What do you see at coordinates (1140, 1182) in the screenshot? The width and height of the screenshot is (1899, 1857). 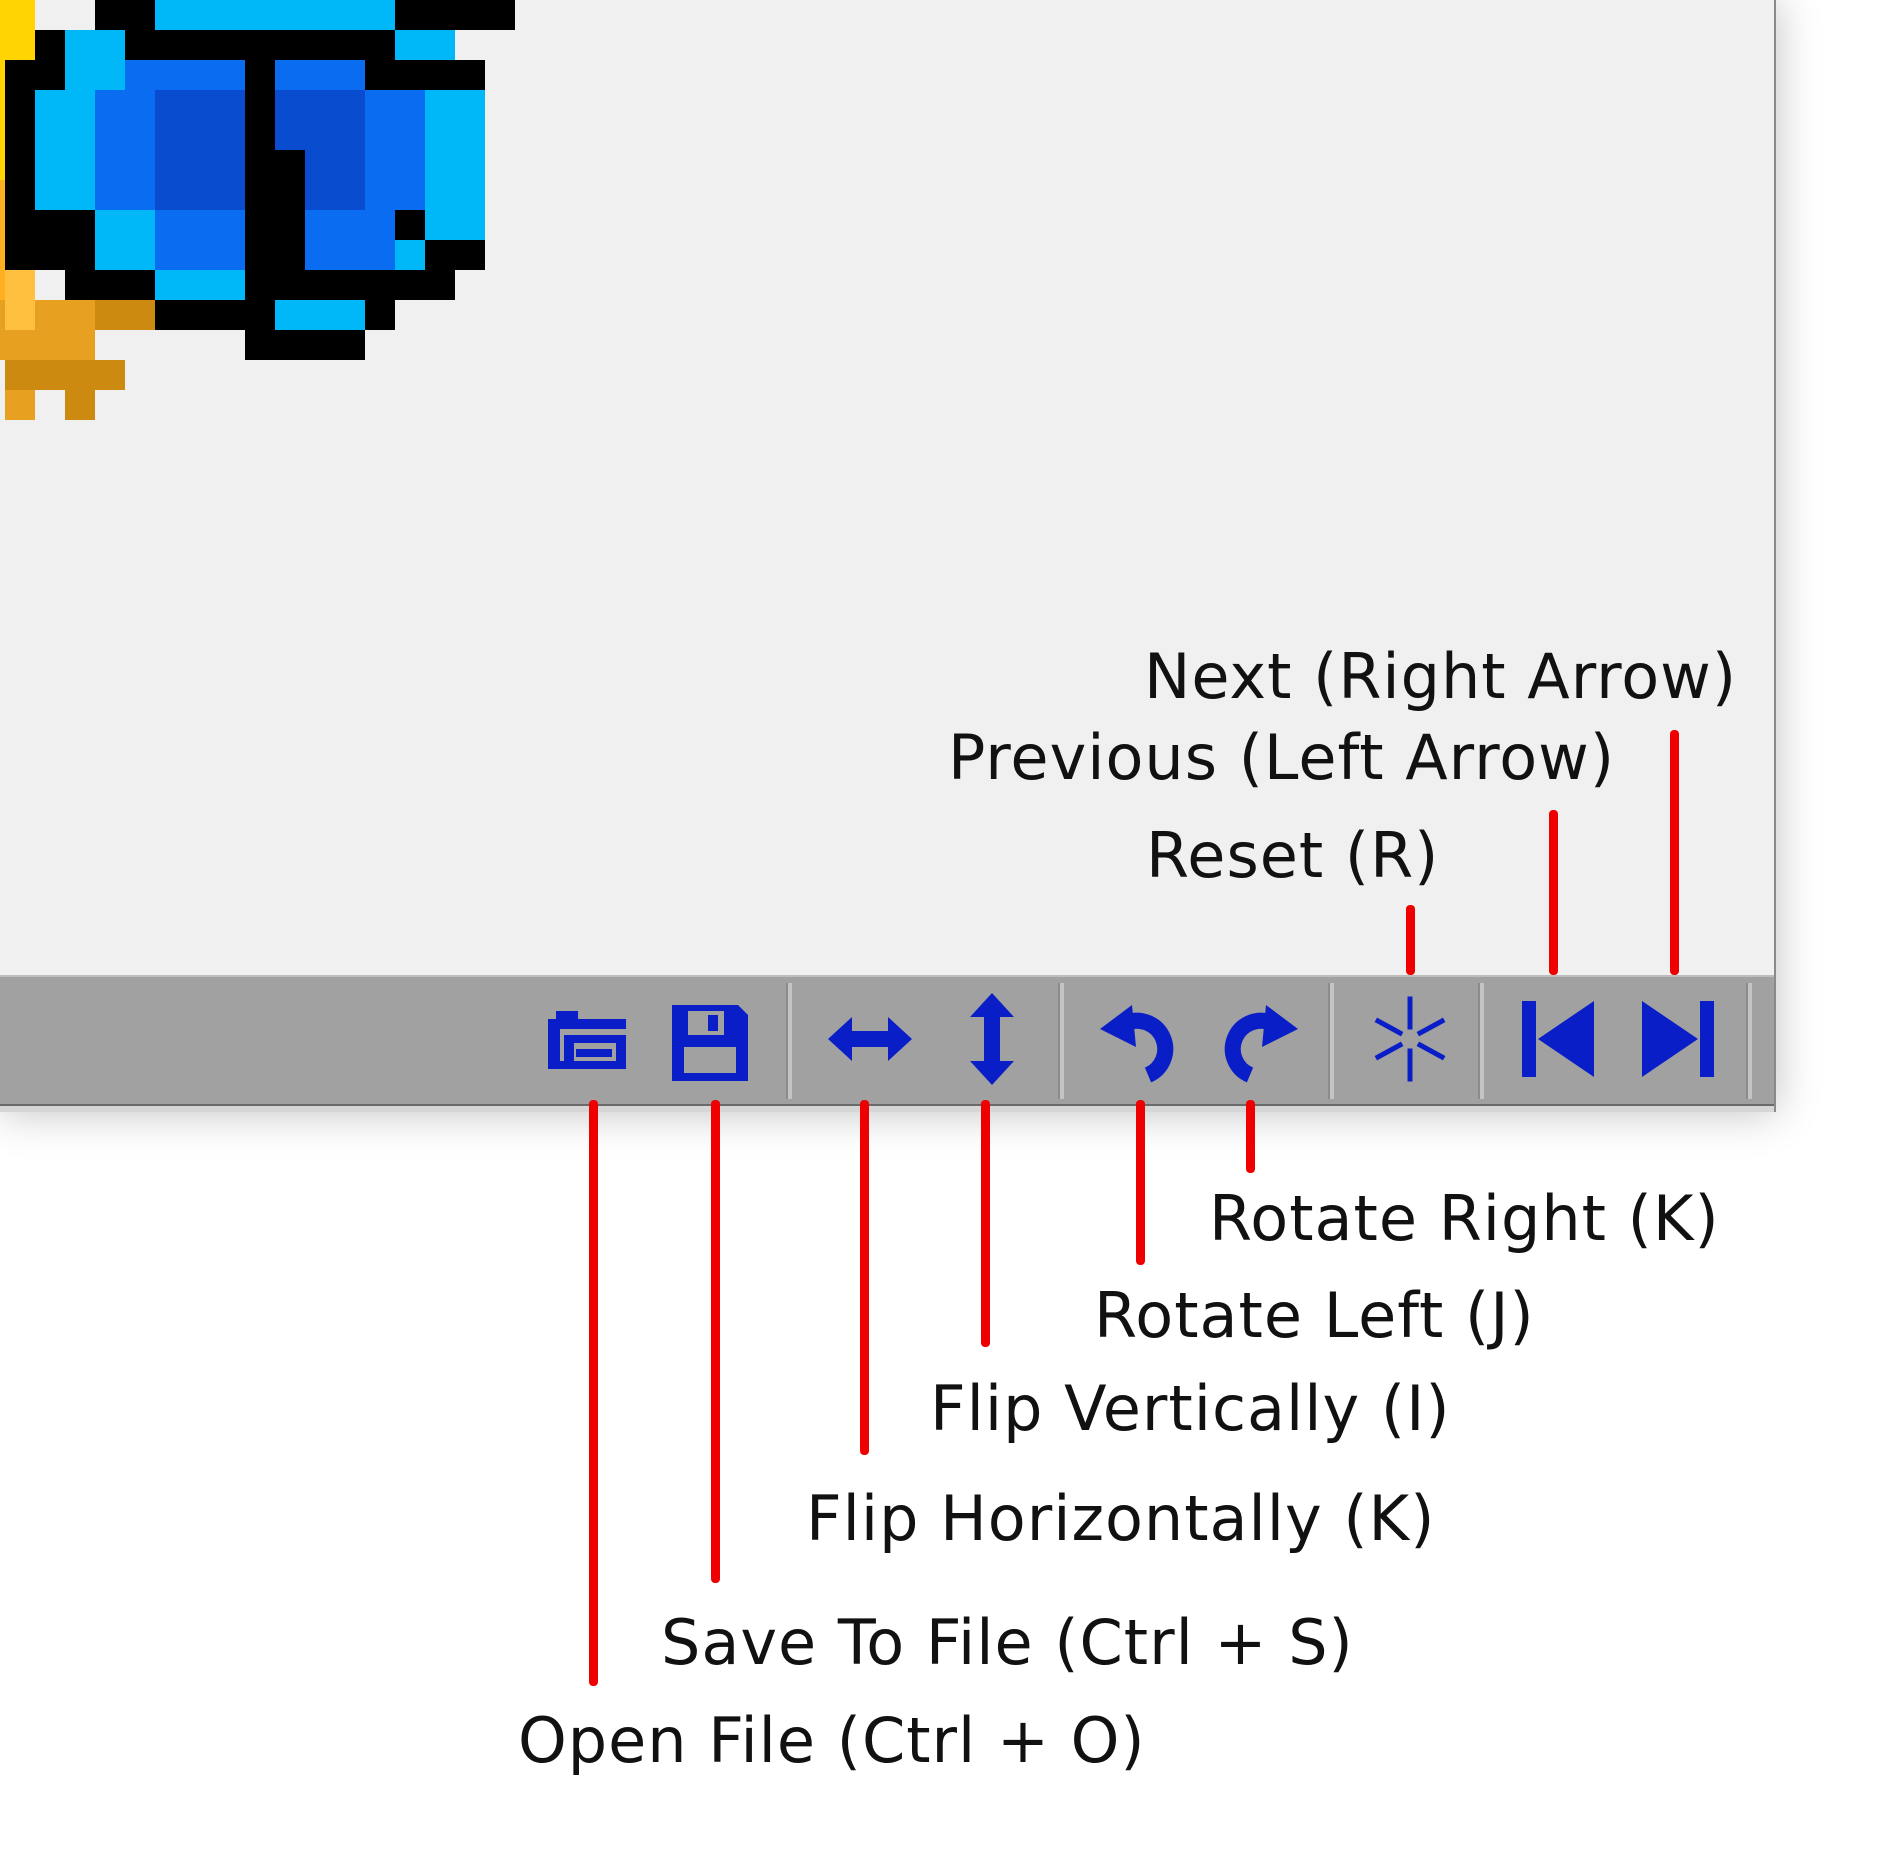 I see `callout-line-rotate-left` at bounding box center [1140, 1182].